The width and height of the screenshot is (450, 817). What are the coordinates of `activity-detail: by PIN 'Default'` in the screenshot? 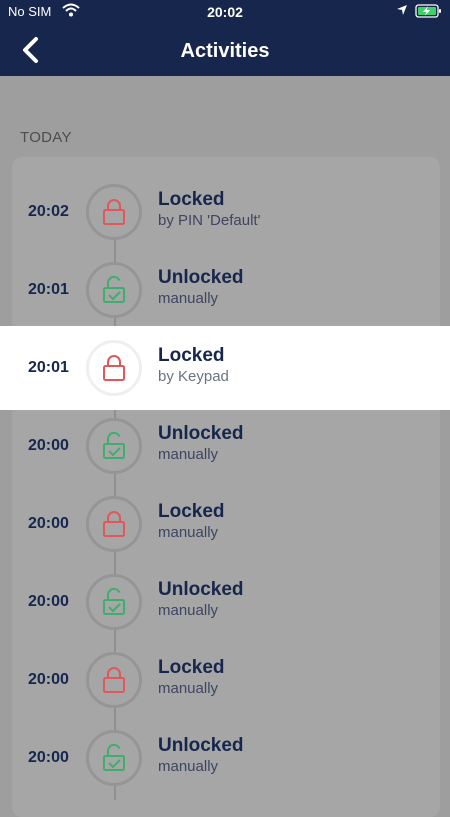 It's located at (209, 220).